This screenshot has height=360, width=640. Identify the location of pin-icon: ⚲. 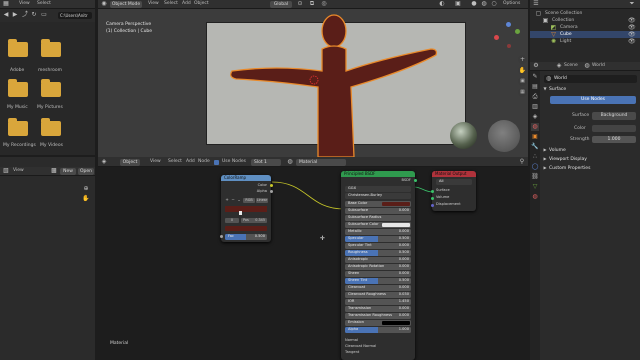
(522, 162).